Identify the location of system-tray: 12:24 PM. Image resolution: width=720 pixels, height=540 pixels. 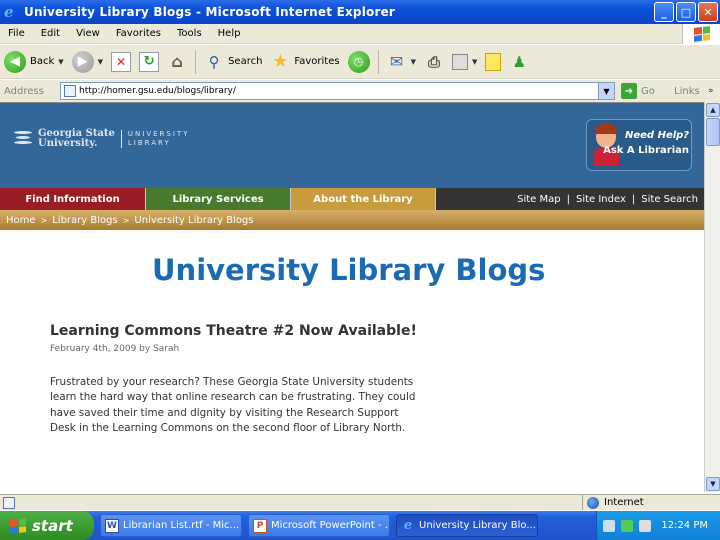
(658, 525).